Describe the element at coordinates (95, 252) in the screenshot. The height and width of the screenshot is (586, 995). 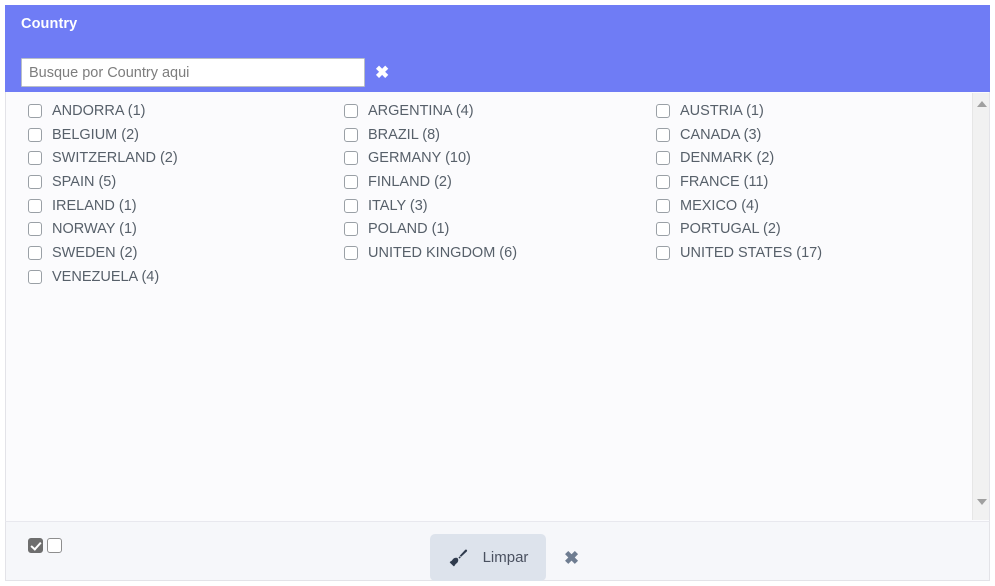
I see `list-item-label: SWEDEN (2)` at that location.